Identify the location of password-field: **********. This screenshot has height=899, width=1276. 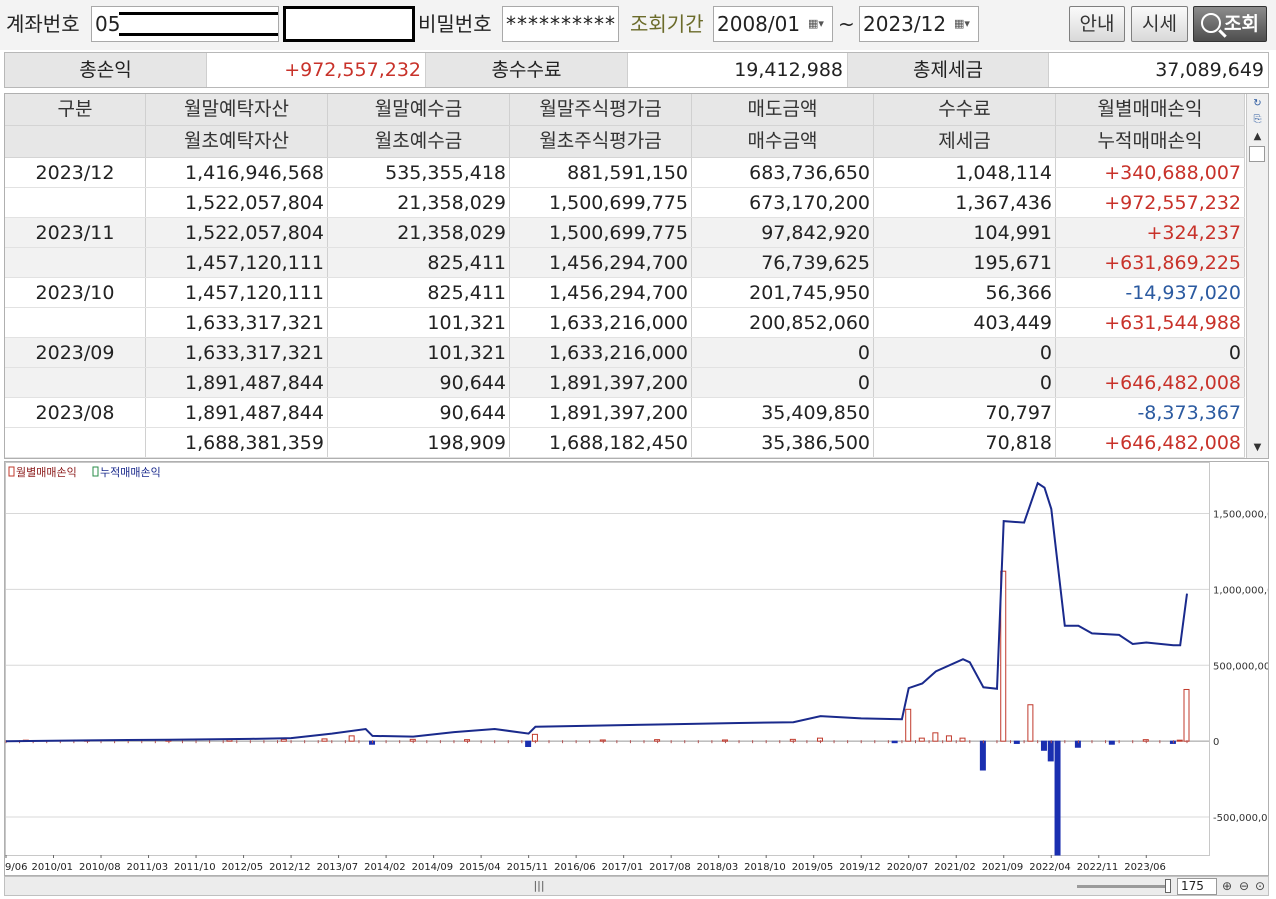
(560, 24).